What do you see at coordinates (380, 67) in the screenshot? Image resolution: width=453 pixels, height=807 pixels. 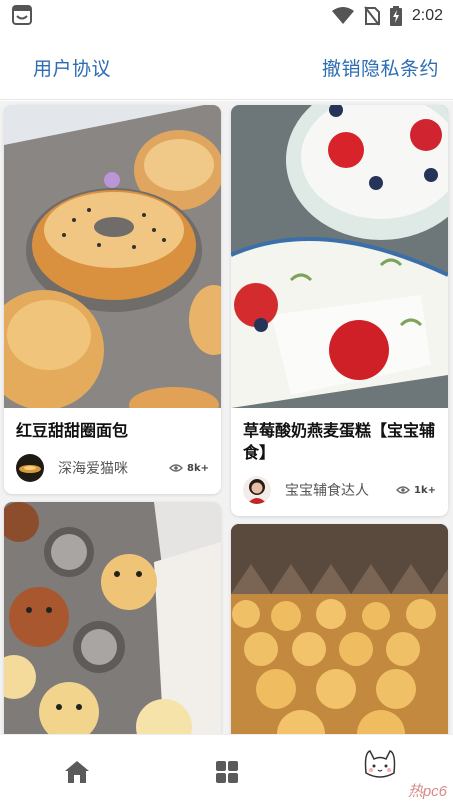 I see `revoke-privacy-link: 撤销隐私条约` at bounding box center [380, 67].